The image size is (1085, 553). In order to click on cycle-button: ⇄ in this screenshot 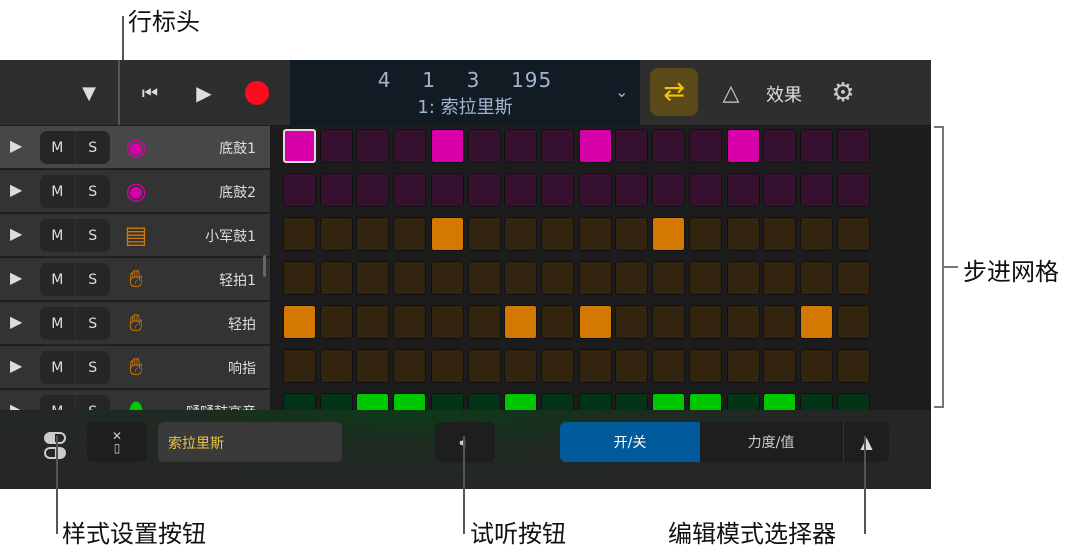, I will do `click(674, 92)`.